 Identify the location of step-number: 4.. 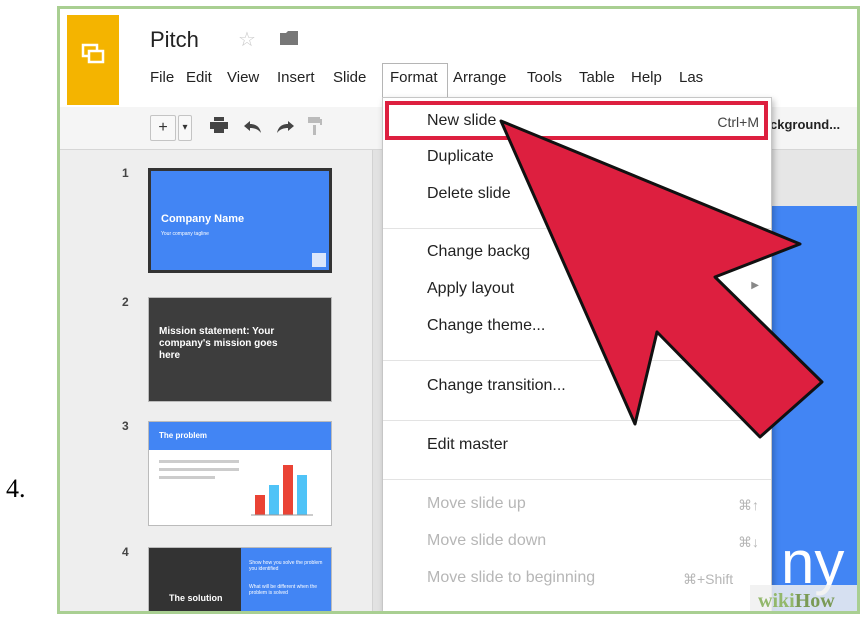
(16, 488).